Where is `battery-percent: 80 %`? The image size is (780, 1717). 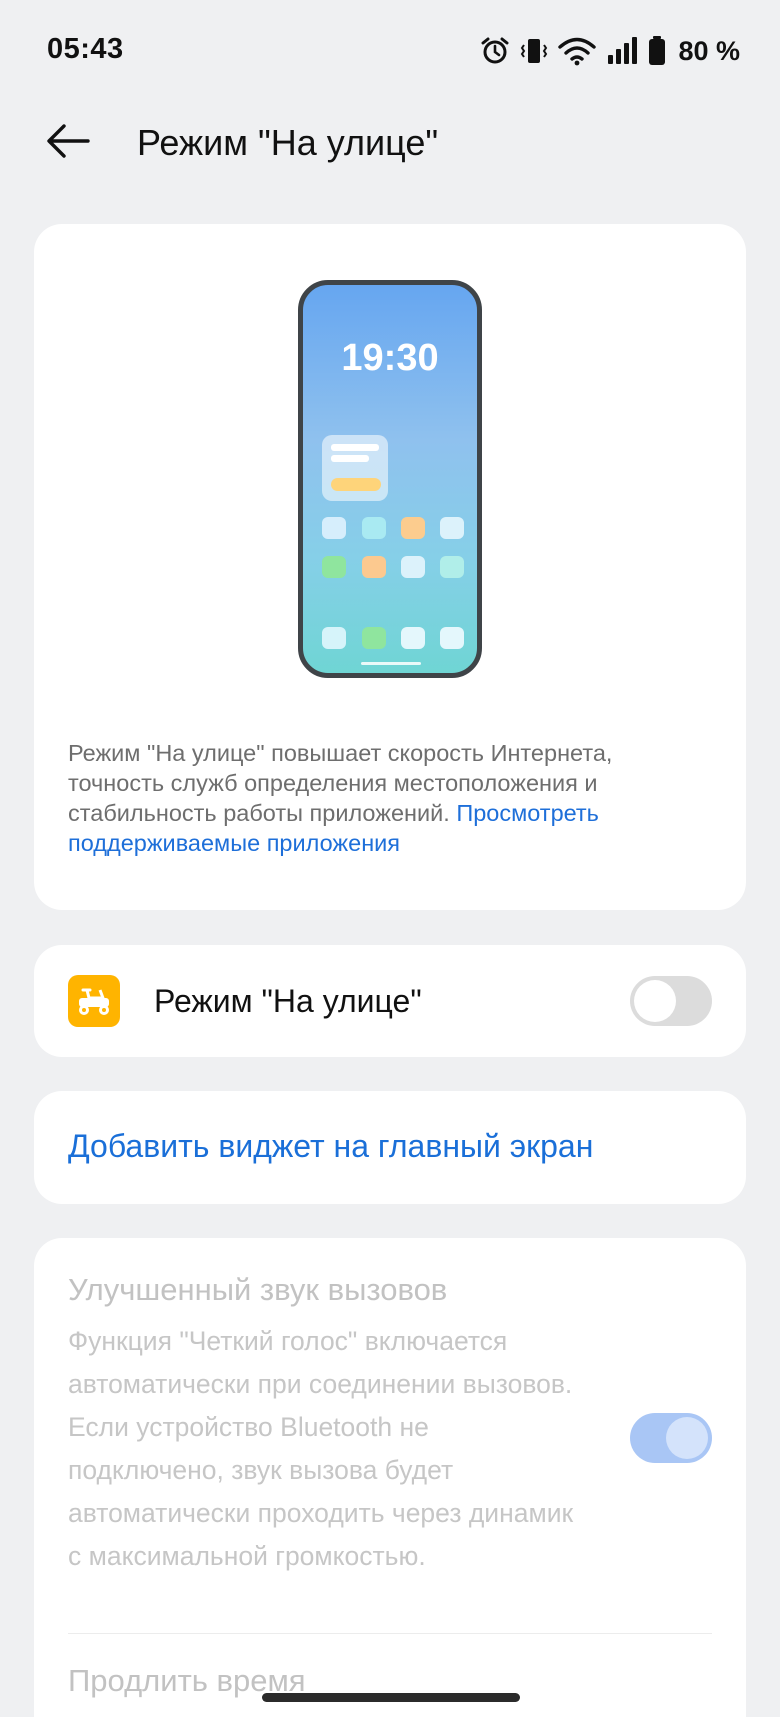 battery-percent: 80 % is located at coordinates (709, 50).